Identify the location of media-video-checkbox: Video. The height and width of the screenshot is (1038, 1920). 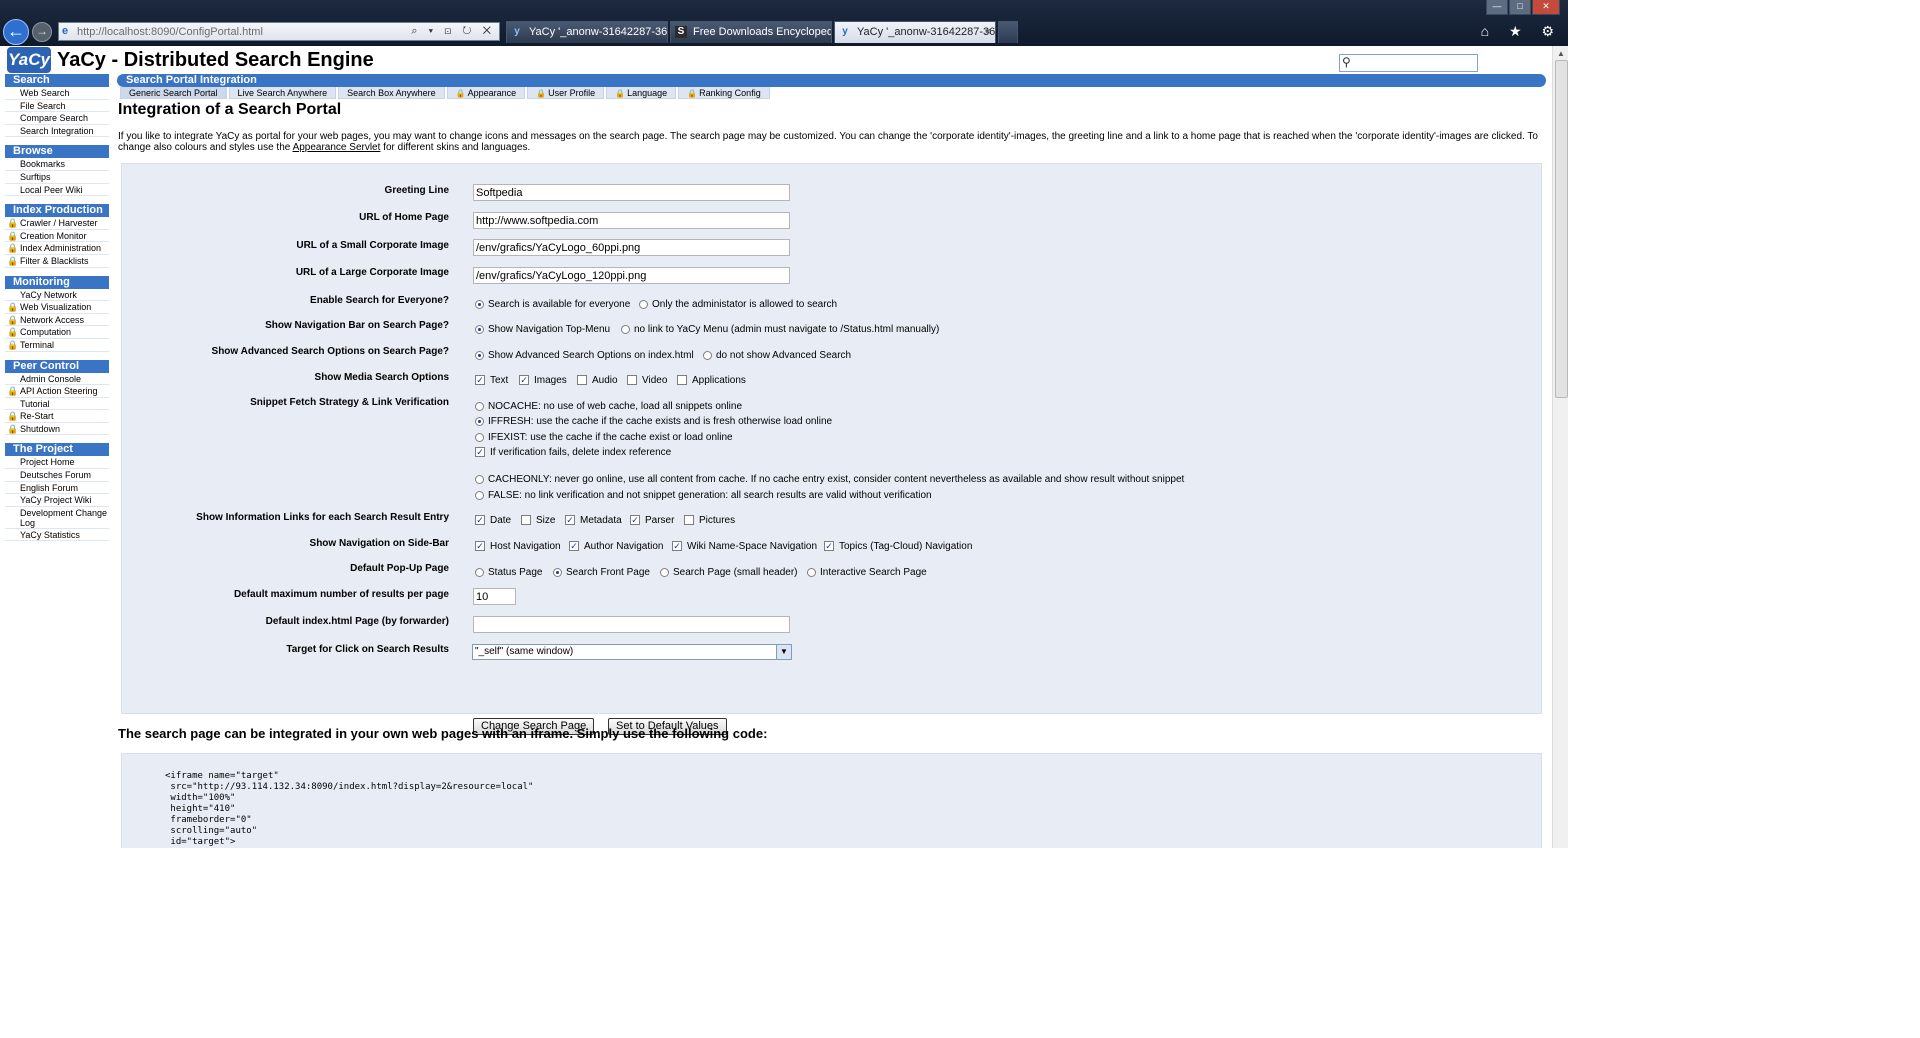
(647, 380).